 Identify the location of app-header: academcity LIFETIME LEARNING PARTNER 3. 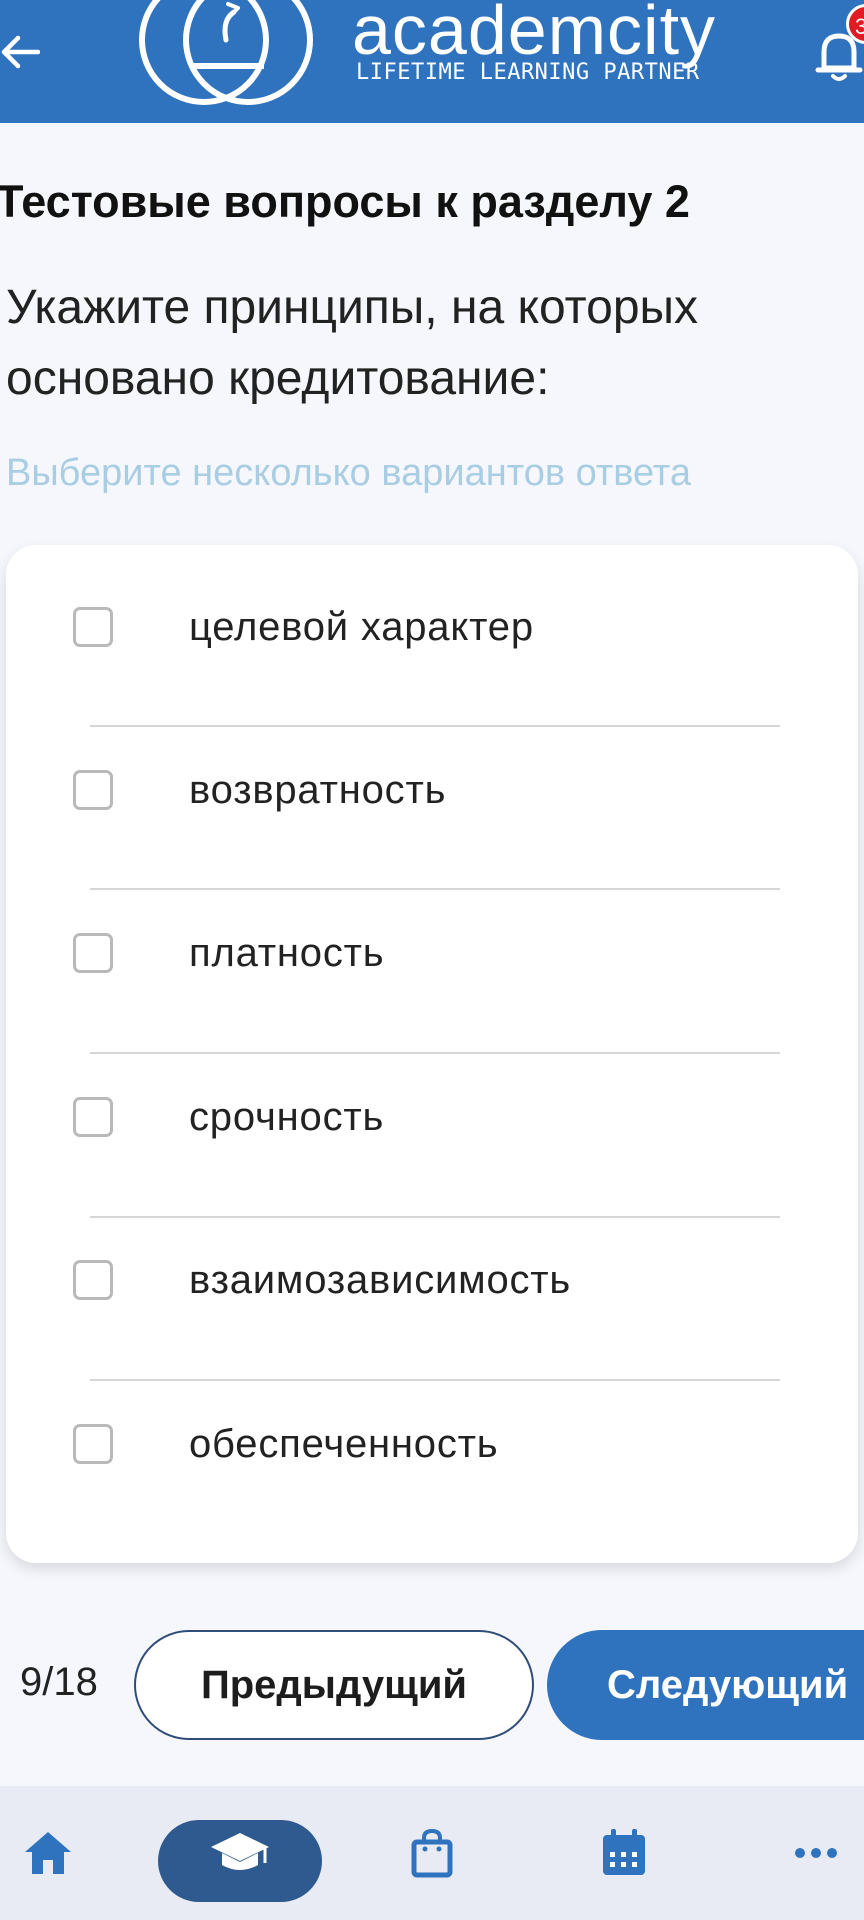
(432, 61).